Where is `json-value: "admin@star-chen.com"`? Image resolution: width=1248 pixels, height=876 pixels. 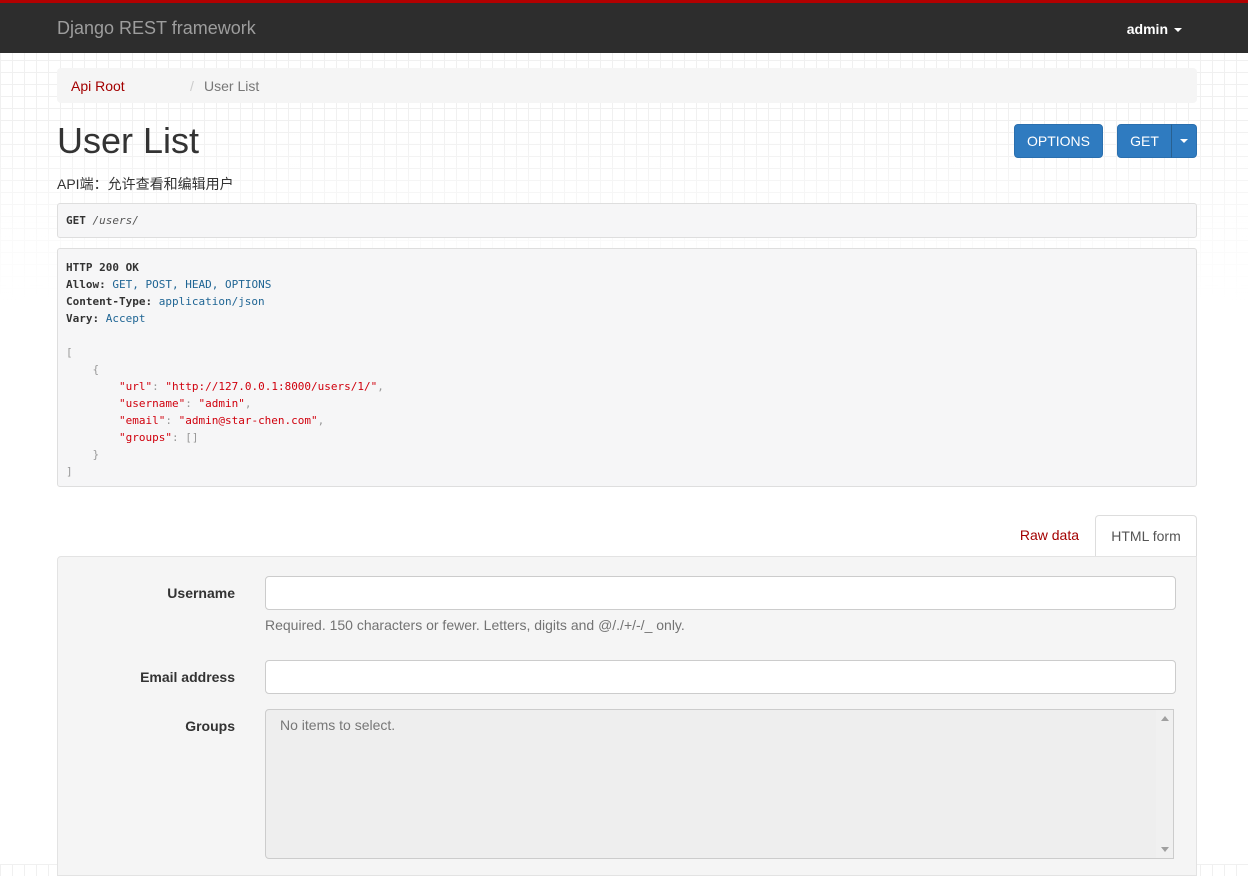 json-value: "admin@star-chen.com" is located at coordinates (248, 420).